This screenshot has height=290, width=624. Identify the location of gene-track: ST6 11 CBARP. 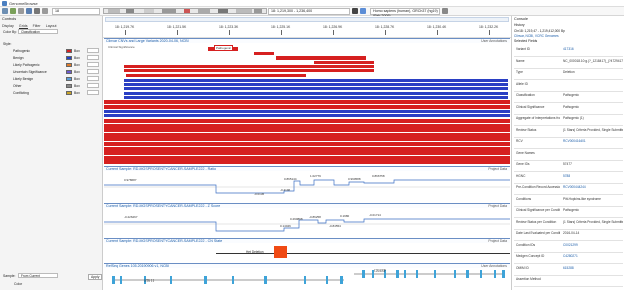
(307, 279).